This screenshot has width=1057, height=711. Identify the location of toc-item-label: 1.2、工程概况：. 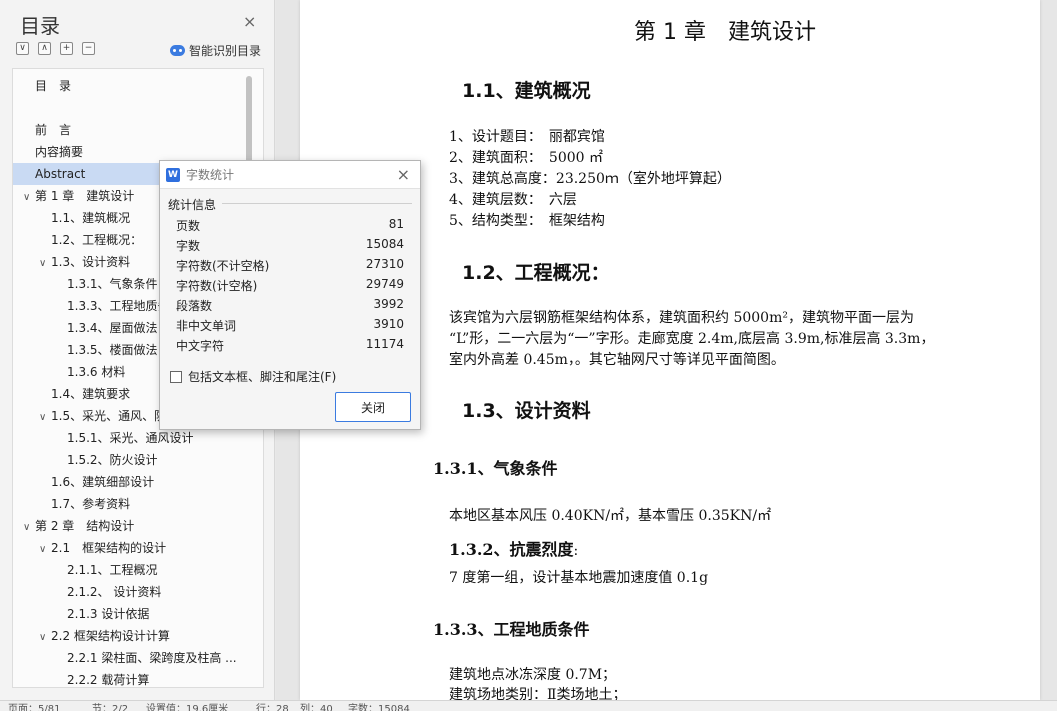
(97, 240).